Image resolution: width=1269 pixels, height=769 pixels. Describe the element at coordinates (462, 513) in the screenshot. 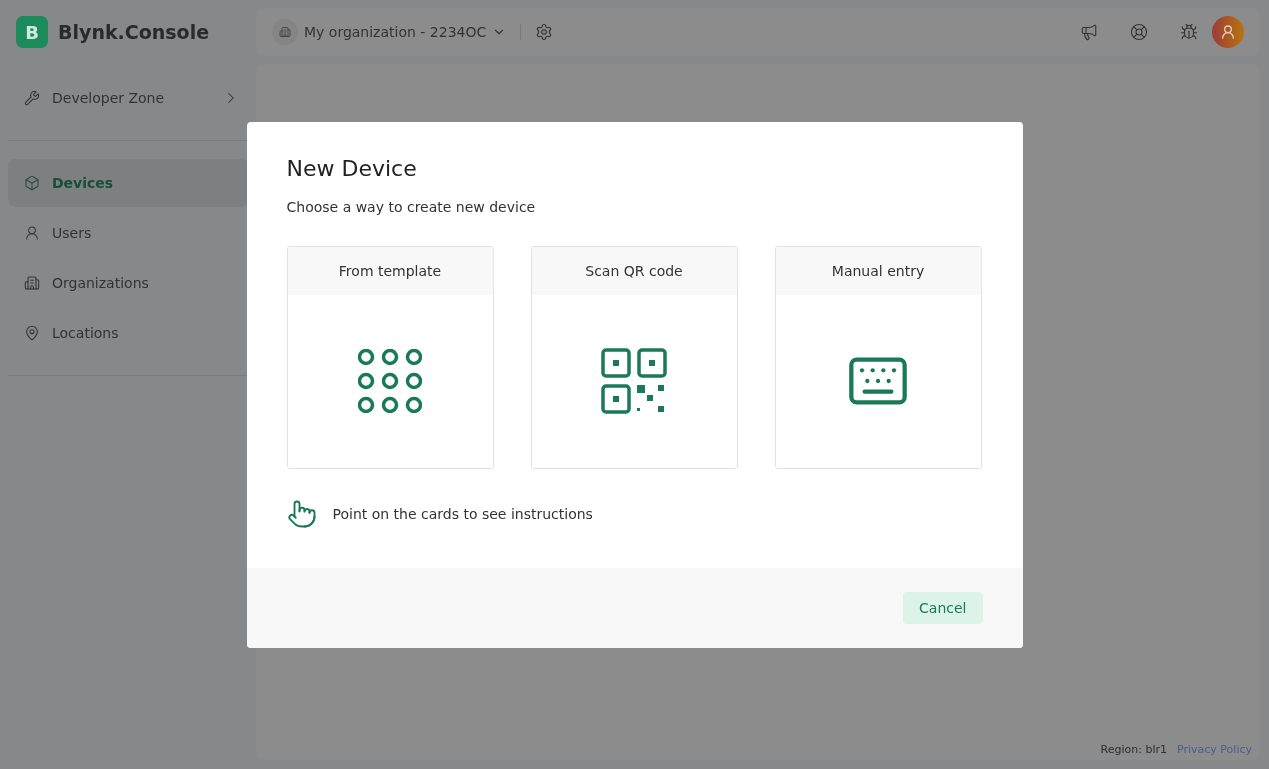

I see `hint-text: Point on the cards to see instructions` at that location.